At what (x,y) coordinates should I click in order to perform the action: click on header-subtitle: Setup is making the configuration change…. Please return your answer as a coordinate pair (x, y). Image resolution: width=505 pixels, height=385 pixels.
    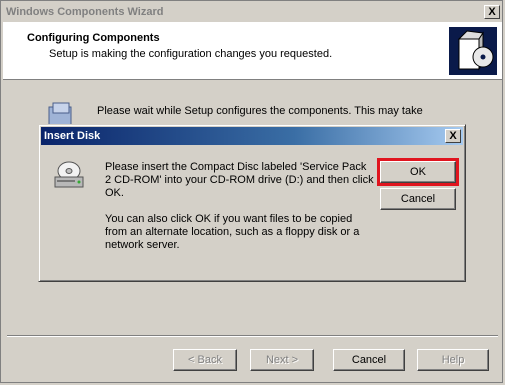
    Looking at the image, I should click on (191, 54).